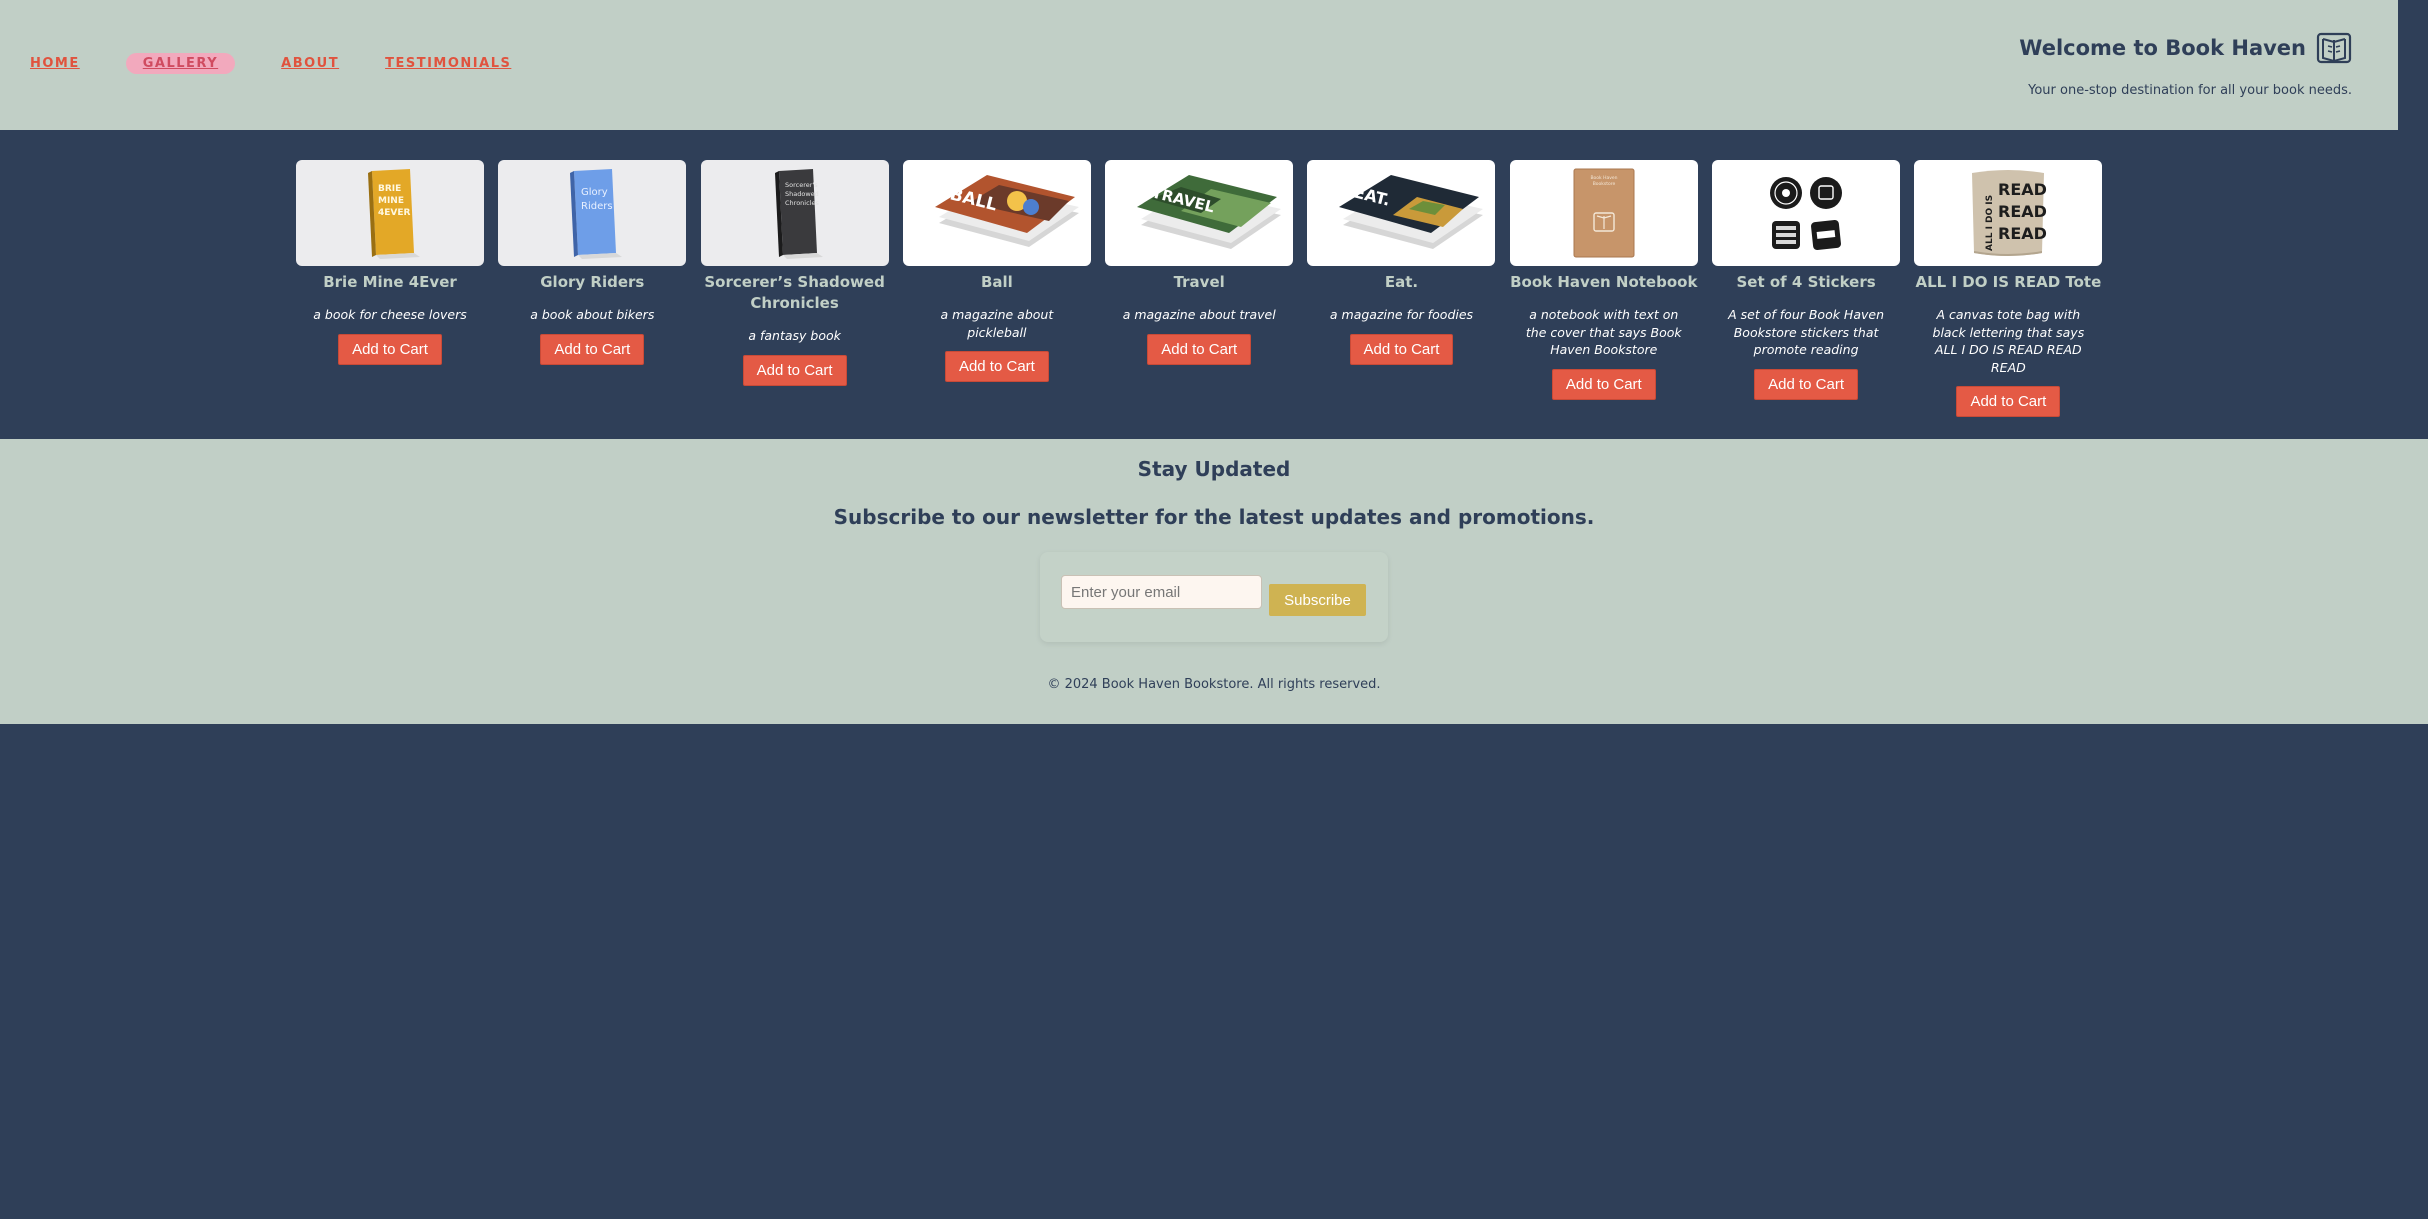 Image resolution: width=2428 pixels, height=1219 pixels. I want to click on brand: Welcome to Book Haven, so click(2185, 48).